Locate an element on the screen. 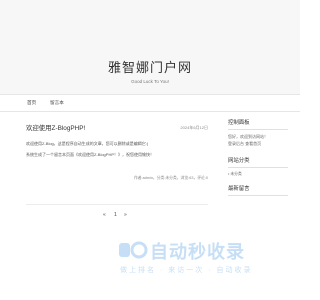 The width and height of the screenshot is (320, 300). latest-comments-title: 最新留言 is located at coordinates (258, 190).